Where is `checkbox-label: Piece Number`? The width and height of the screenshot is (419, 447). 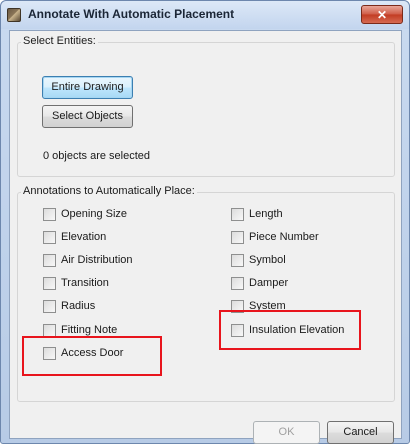
checkbox-label: Piece Number is located at coordinates (284, 237).